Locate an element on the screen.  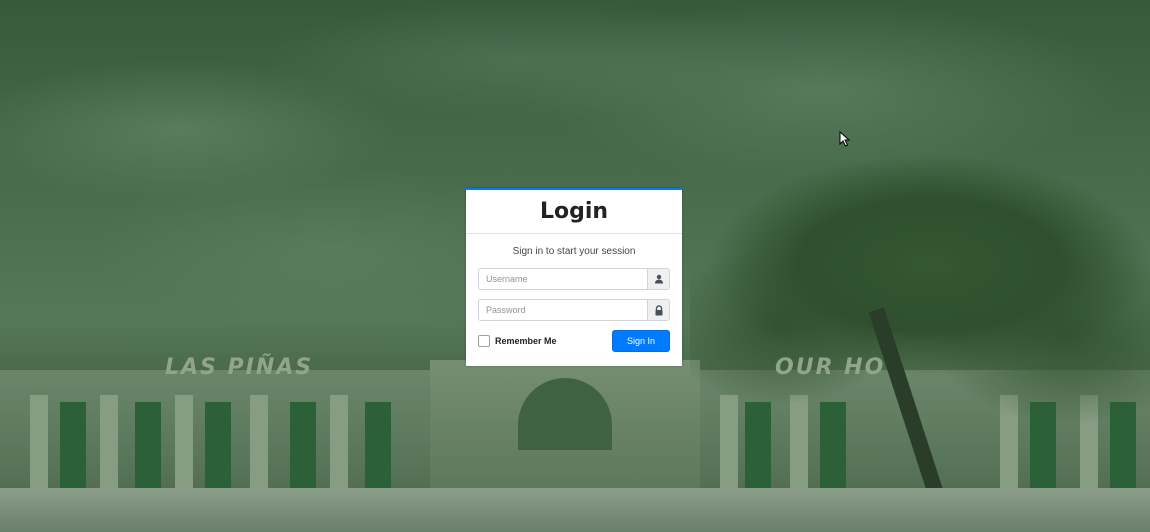
remember-me-checkbox is located at coordinates (484, 341).